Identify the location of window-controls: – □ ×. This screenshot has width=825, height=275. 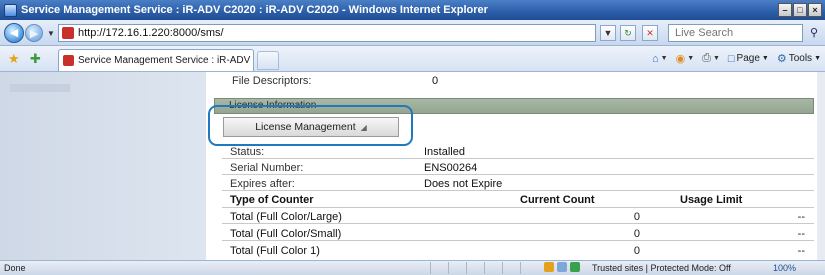
(800, 10).